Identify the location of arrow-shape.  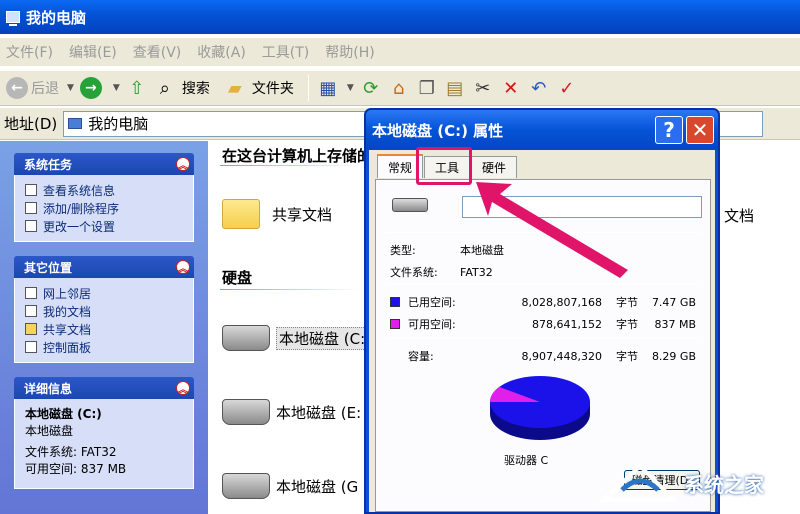
(552, 230).